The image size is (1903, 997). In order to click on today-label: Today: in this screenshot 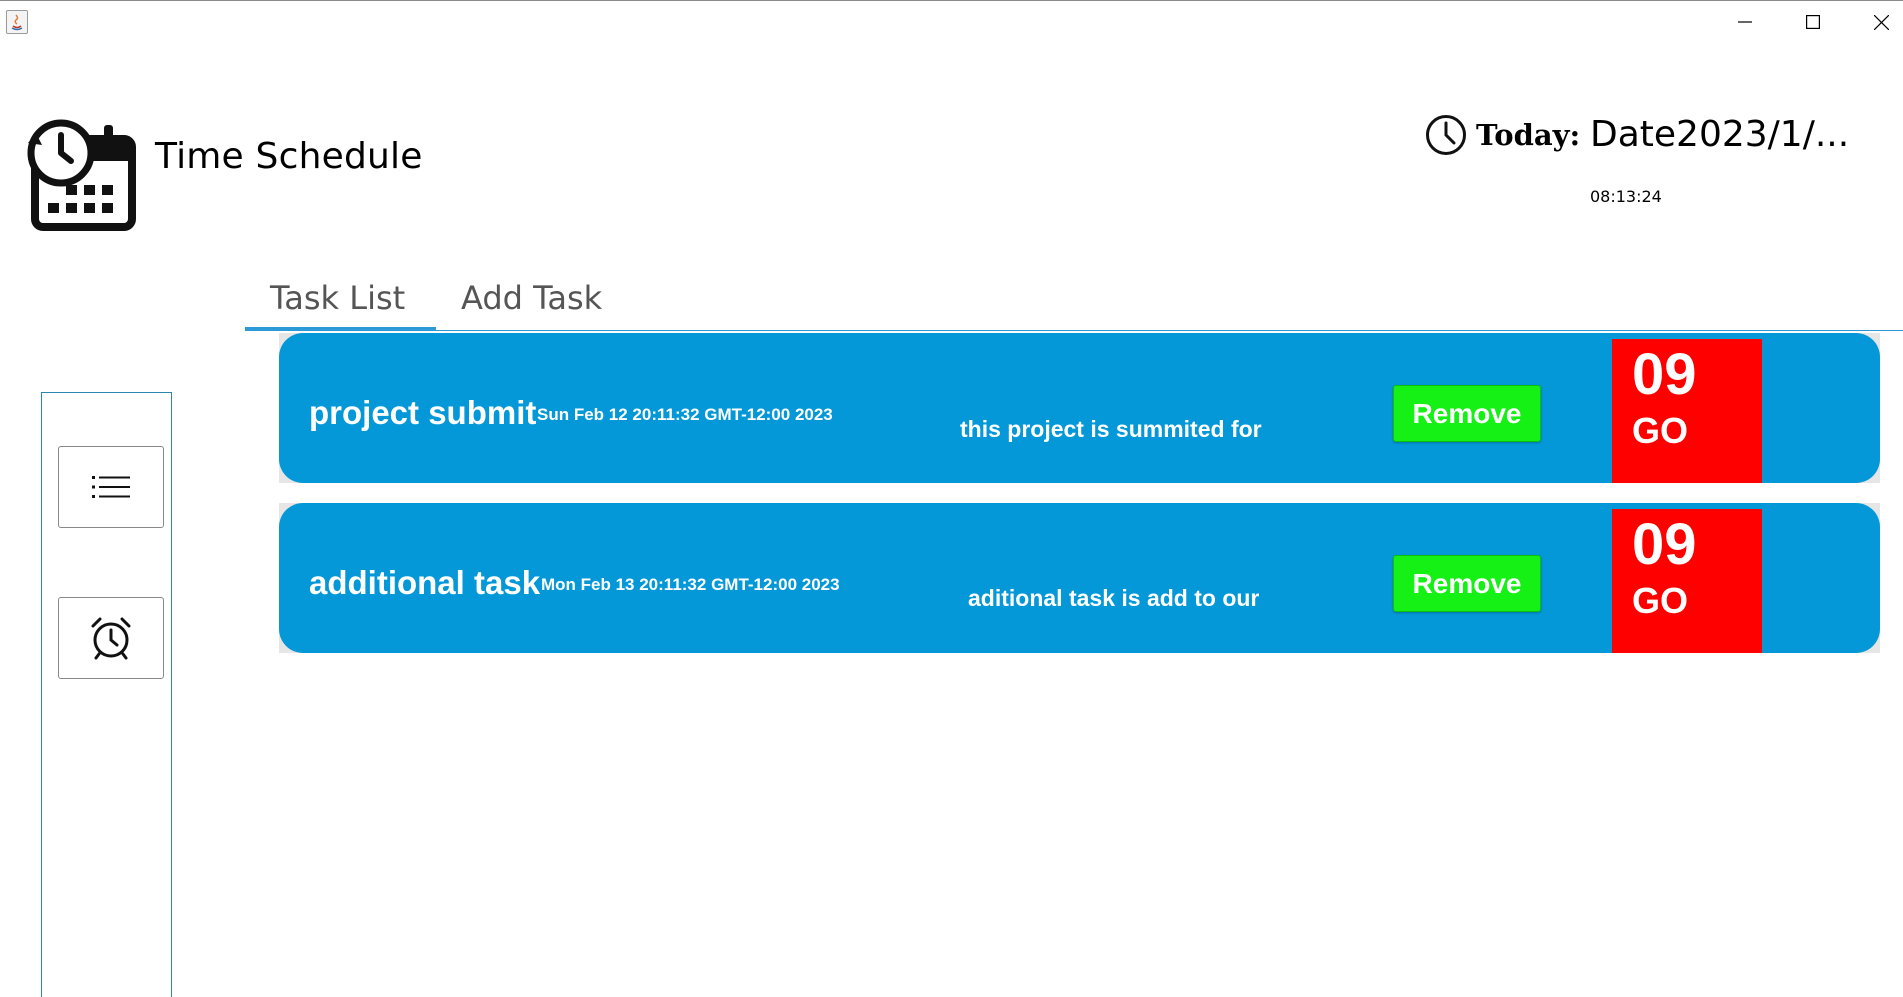, I will do `click(1528, 135)`.